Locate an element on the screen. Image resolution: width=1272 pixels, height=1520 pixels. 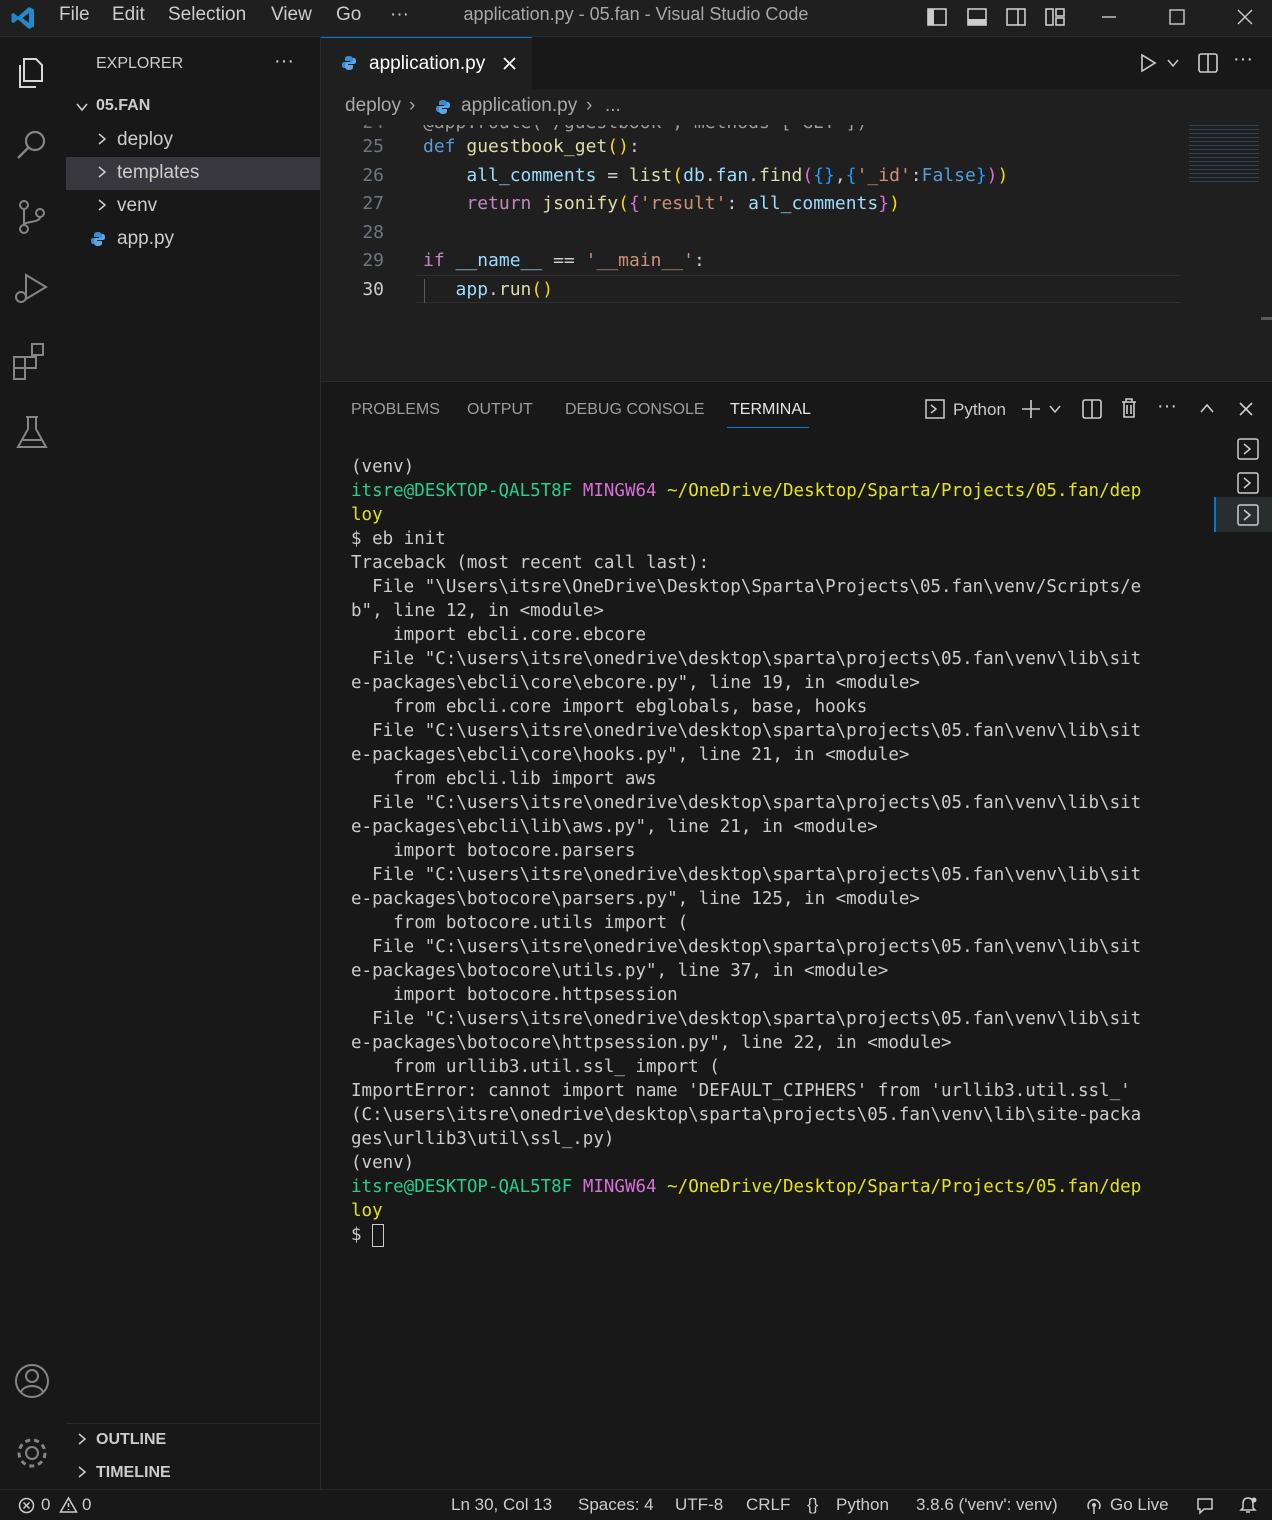
terminal-line: from urllib3.util.ssl_ import ( is located at coordinates (535, 1067).